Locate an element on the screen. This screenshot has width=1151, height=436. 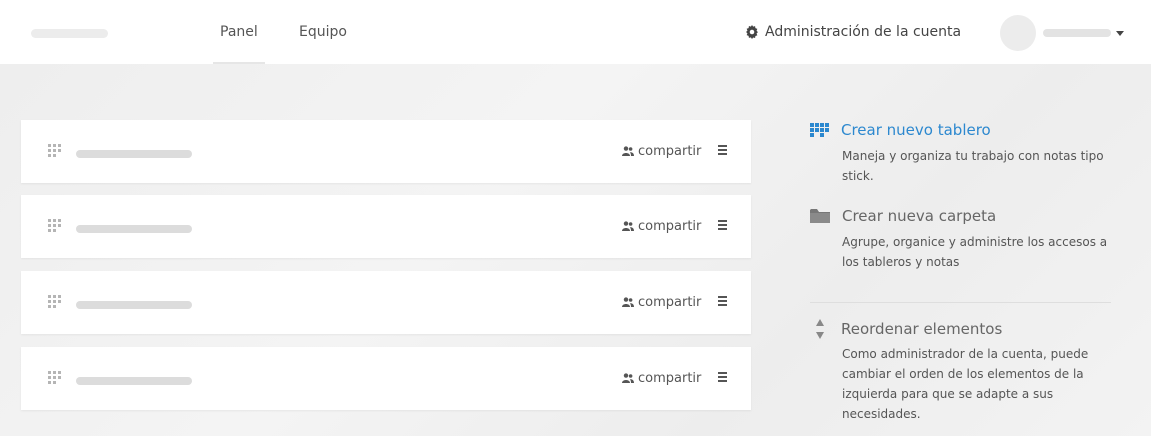
logo is located at coordinates (69, 33).